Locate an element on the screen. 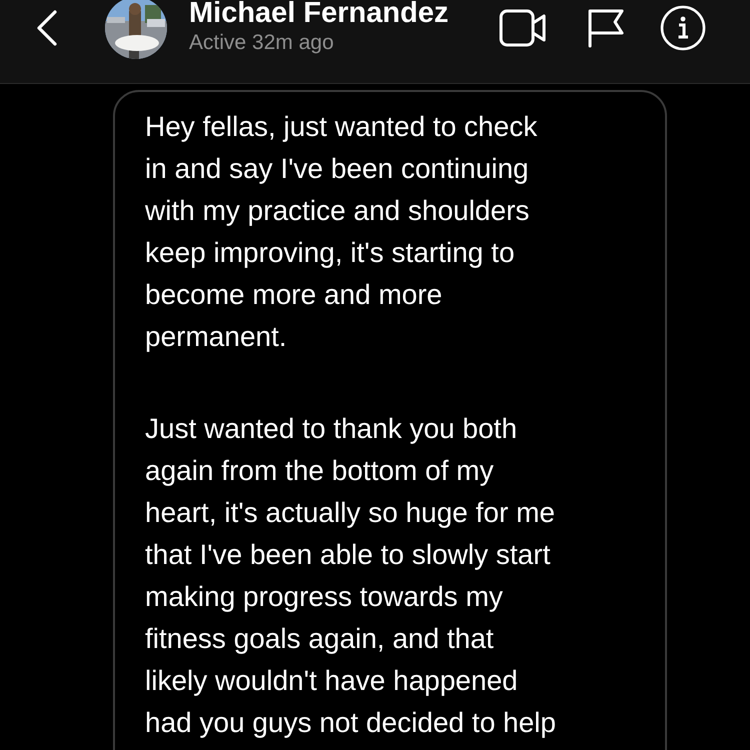  flag-icon is located at coordinates (606, 28).